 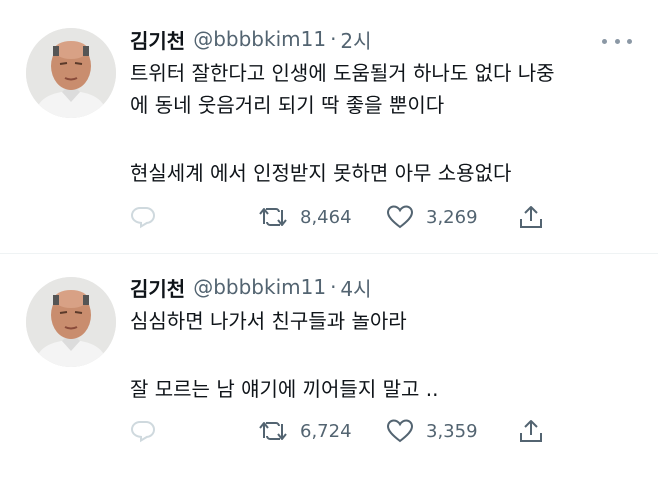 What do you see at coordinates (384, 431) in the screenshot?
I see `tweet-actions: 6,724 3,359` at bounding box center [384, 431].